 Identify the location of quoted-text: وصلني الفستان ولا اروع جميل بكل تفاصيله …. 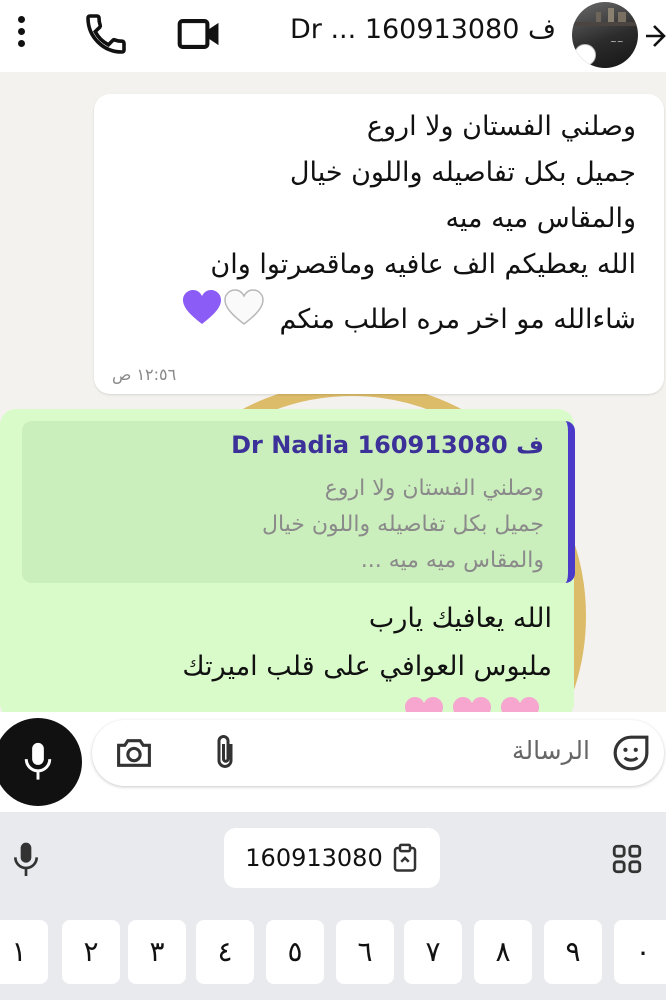
(403, 525).